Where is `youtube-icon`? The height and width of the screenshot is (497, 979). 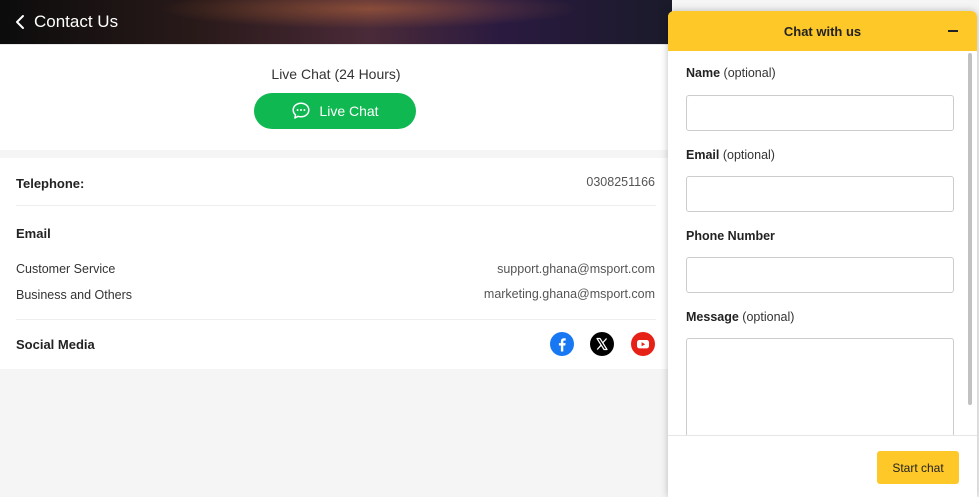 youtube-icon is located at coordinates (643, 344).